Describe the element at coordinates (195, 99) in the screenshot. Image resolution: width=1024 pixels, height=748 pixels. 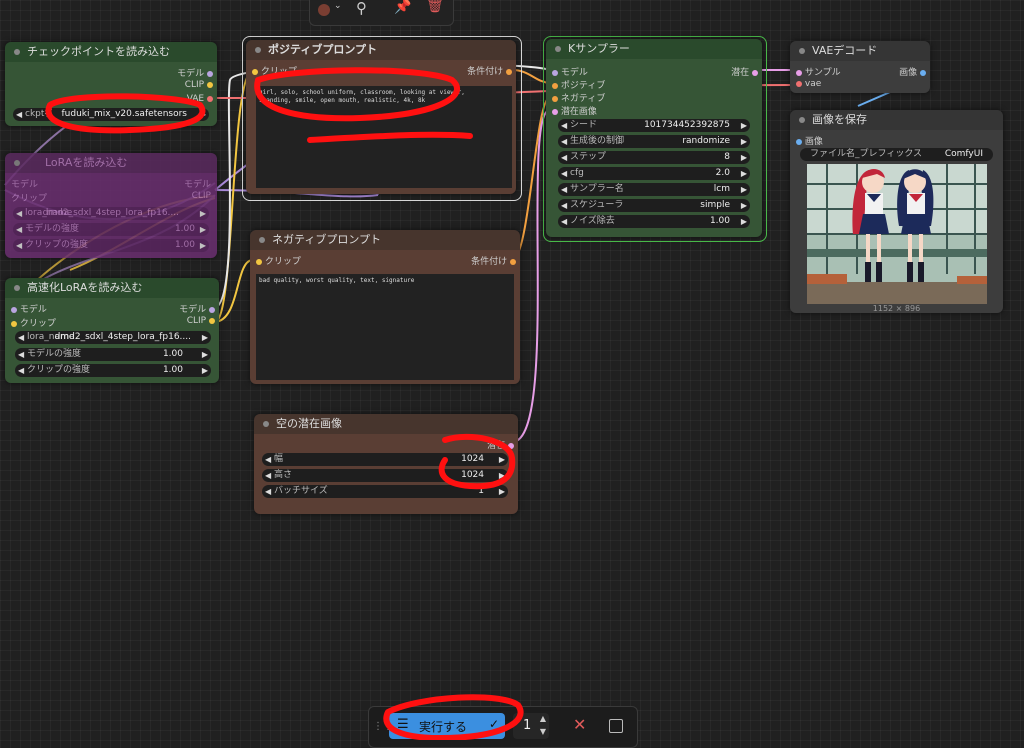
I see `output-vae-label: VAE` at that location.